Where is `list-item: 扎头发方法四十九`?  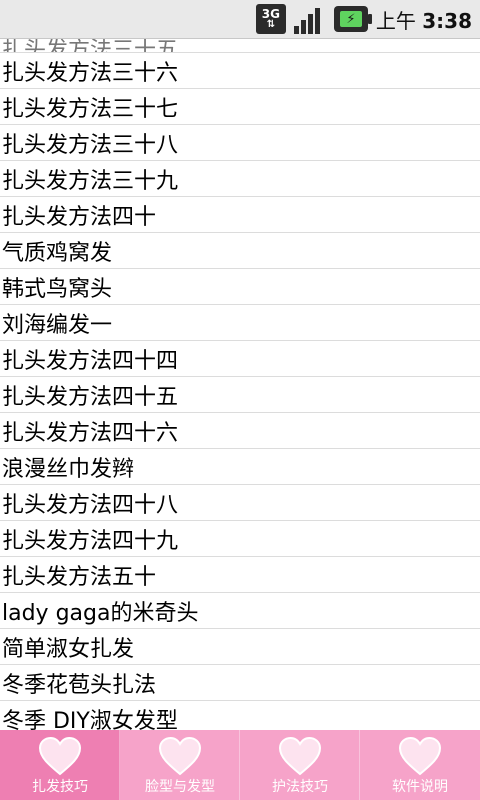
list-item: 扎头发方法四十九 is located at coordinates (240, 539).